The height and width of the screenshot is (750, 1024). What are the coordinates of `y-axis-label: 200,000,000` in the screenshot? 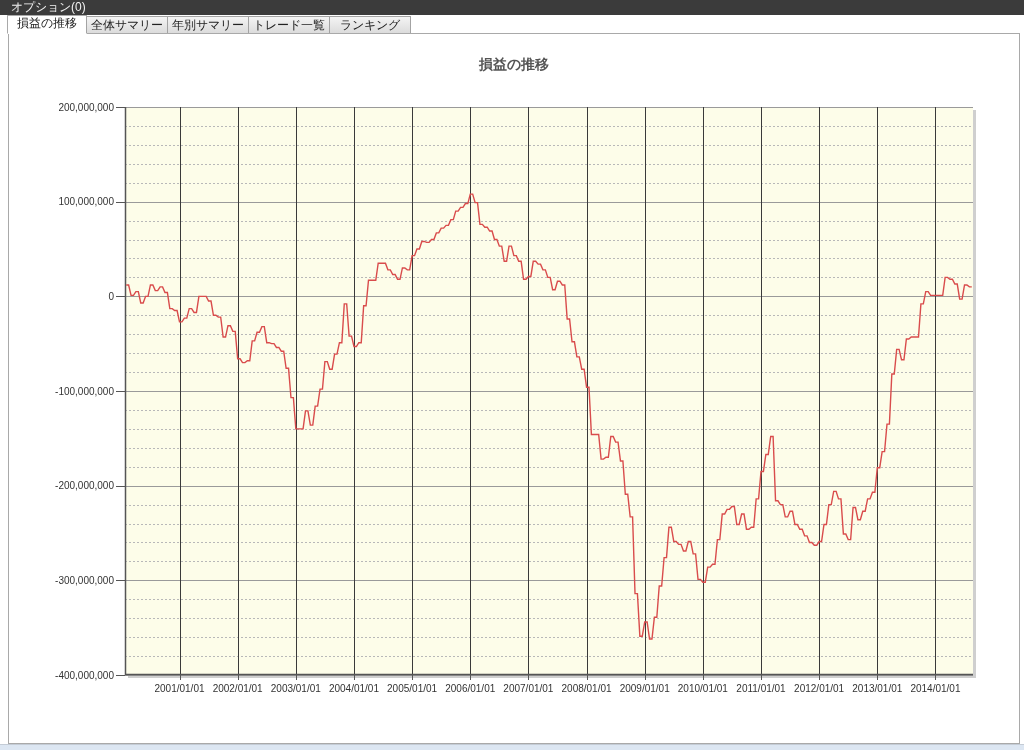 It's located at (86, 107).